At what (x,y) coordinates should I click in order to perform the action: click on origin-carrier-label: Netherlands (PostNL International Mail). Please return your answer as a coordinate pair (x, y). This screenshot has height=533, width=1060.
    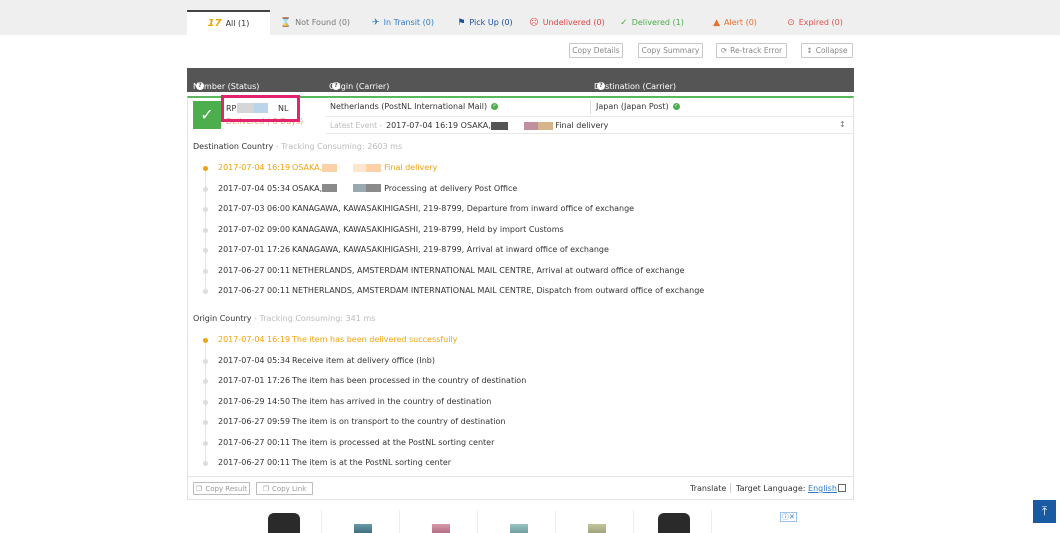
    Looking at the image, I should click on (409, 106).